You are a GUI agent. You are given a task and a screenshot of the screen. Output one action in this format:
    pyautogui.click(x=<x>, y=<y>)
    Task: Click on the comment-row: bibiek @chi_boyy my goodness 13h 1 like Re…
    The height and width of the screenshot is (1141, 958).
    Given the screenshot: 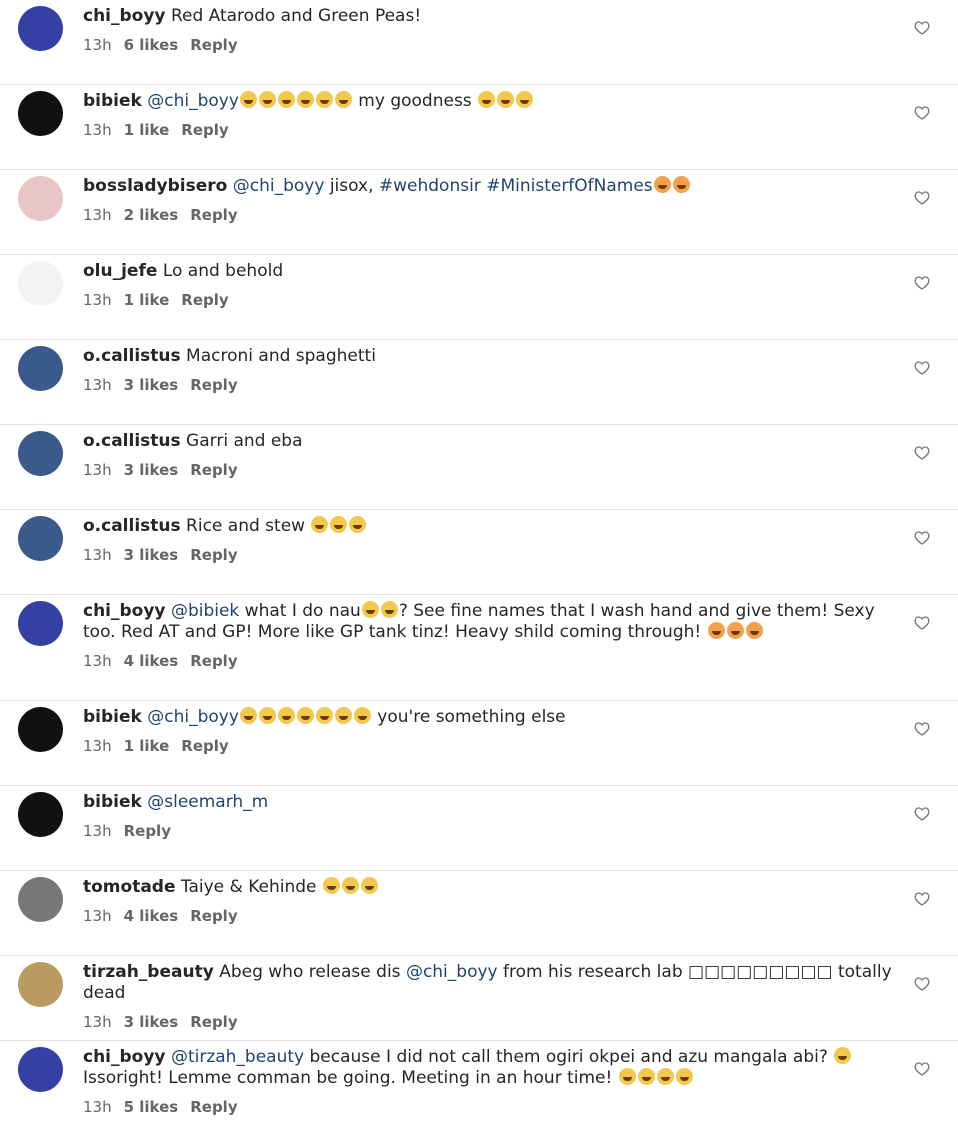 What is the action you would take?
    pyautogui.click(x=479, y=127)
    